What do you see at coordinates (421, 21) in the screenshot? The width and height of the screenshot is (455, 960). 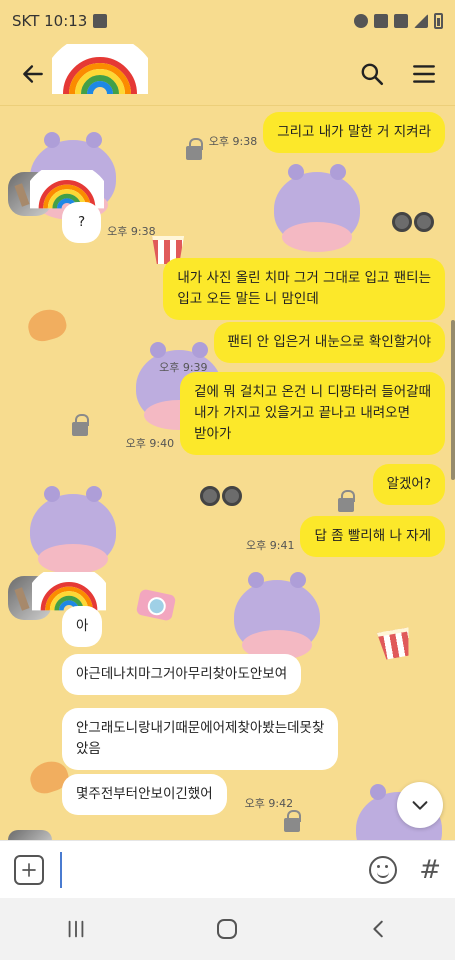 I see `signal-icon` at bounding box center [421, 21].